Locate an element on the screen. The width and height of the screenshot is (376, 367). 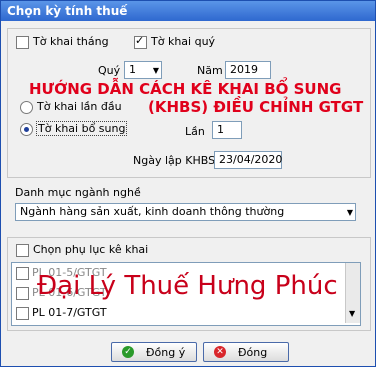
first-declaration-radio is located at coordinates (26, 107).